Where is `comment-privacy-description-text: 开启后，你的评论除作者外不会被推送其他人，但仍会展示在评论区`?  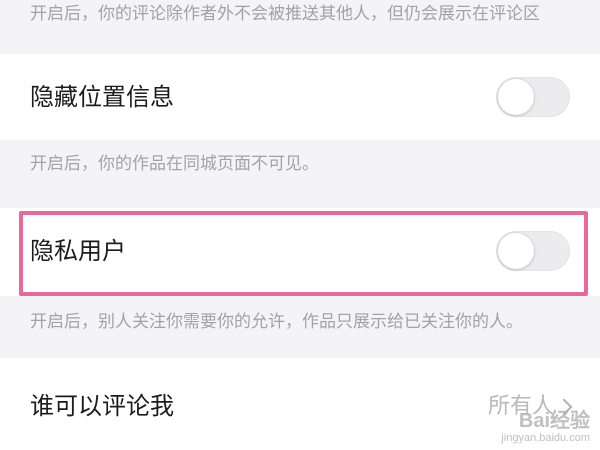
comment-privacy-description-text: 开启后，你的评论除作者外不会被推送其他人，但仍会展示在评论区 is located at coordinates (285, 14).